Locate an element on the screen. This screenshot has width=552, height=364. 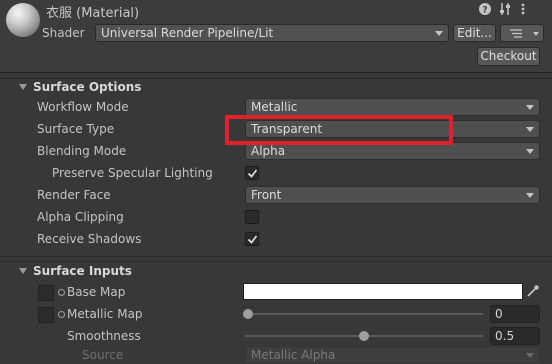
header-divider is located at coordinates (276, 72).